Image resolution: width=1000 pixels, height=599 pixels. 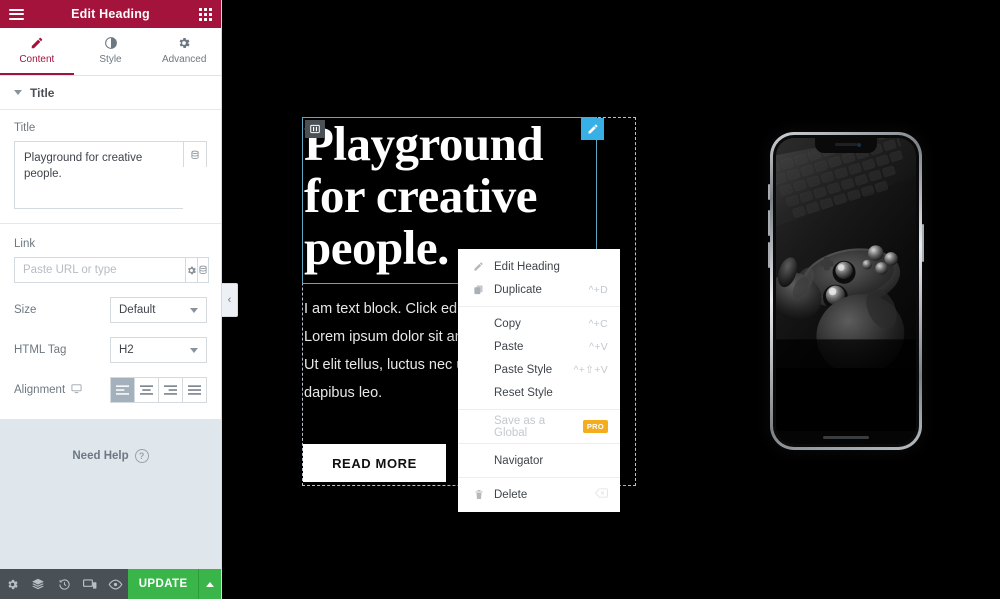 I want to click on align-left-button, so click(x=122, y=390).